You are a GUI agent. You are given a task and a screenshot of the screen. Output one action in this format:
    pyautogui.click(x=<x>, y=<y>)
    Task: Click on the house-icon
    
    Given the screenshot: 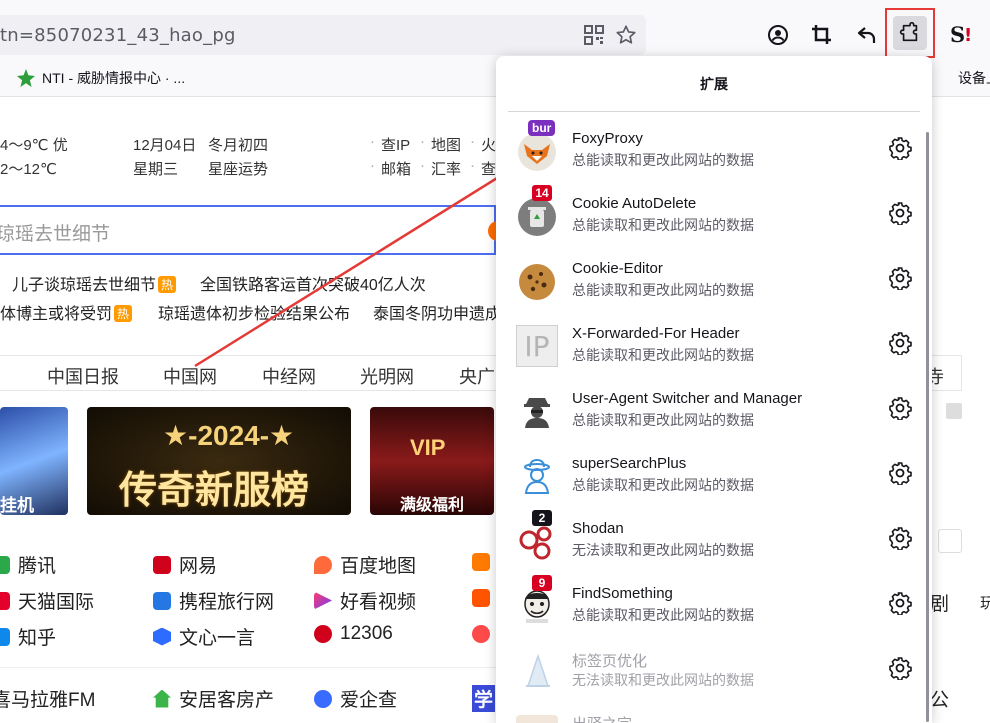 What is the action you would take?
    pyautogui.click(x=162, y=698)
    